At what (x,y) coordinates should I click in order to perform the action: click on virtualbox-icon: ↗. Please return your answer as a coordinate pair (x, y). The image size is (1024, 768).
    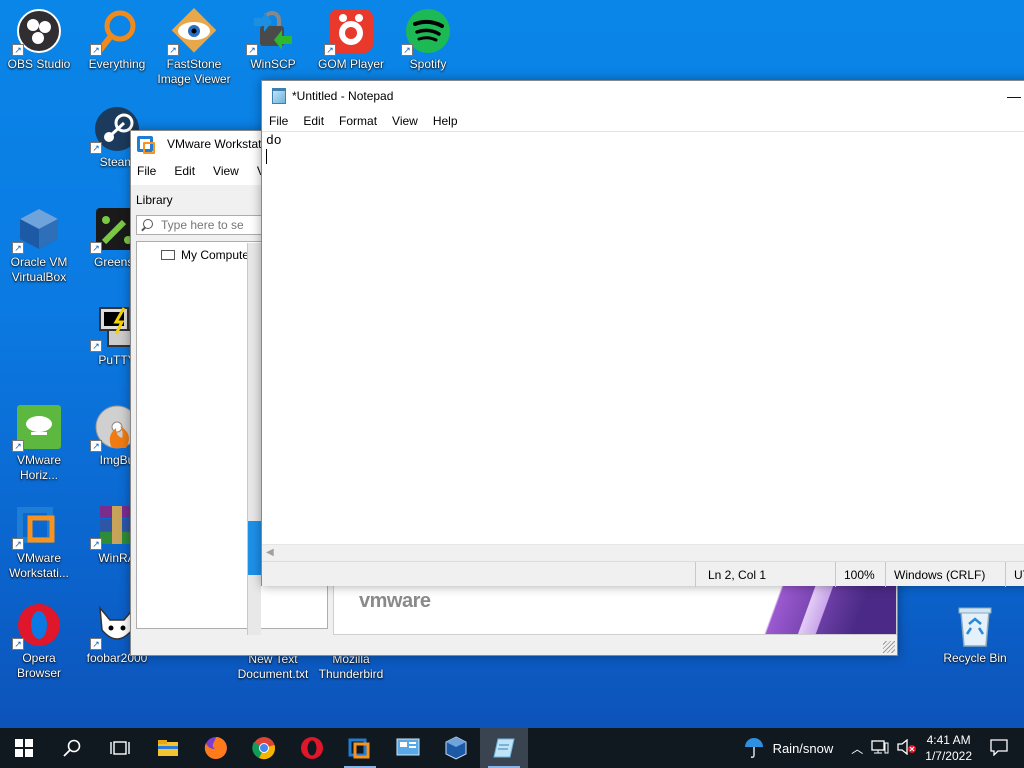
    Looking at the image, I should click on (37, 230).